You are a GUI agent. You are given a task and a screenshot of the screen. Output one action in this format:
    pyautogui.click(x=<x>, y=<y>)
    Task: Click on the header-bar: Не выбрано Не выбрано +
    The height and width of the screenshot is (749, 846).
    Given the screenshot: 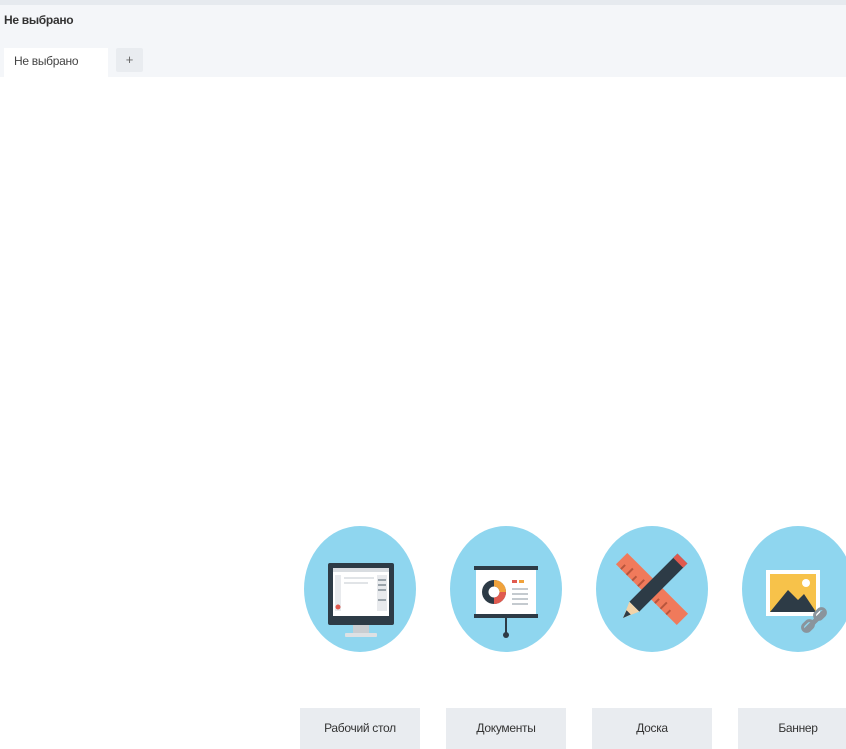 What is the action you would take?
    pyautogui.click(x=423, y=38)
    